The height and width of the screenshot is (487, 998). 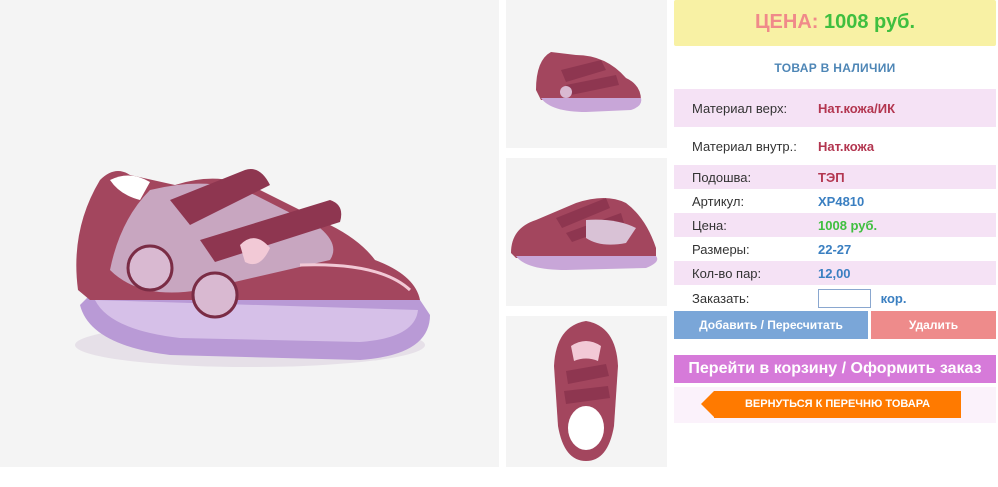 What do you see at coordinates (870, 22) in the screenshot?
I see `price-value: 1008 руб.` at bounding box center [870, 22].